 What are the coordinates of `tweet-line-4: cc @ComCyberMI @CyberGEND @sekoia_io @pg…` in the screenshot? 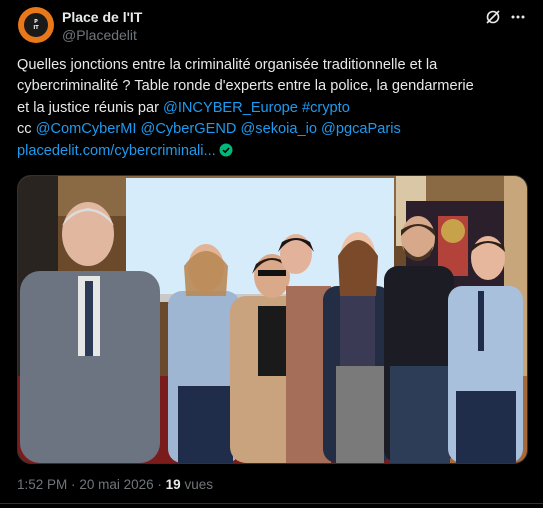 It's located at (273, 129).